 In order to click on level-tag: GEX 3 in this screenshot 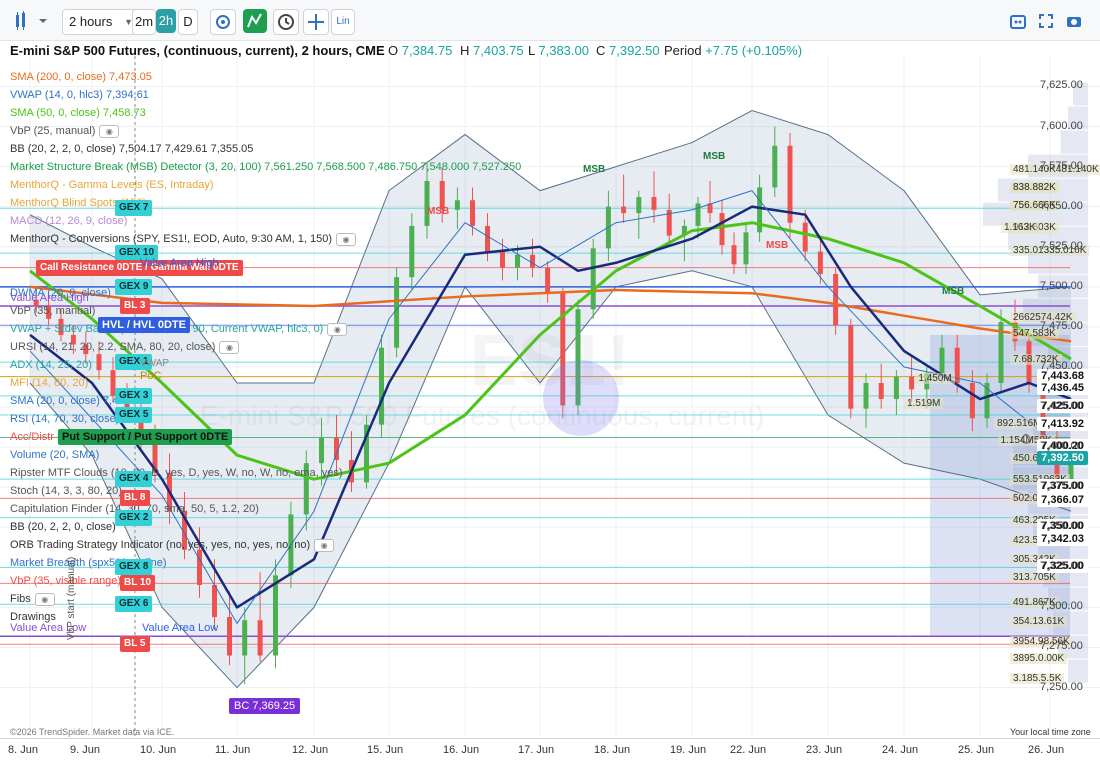, I will do `click(134, 395)`.